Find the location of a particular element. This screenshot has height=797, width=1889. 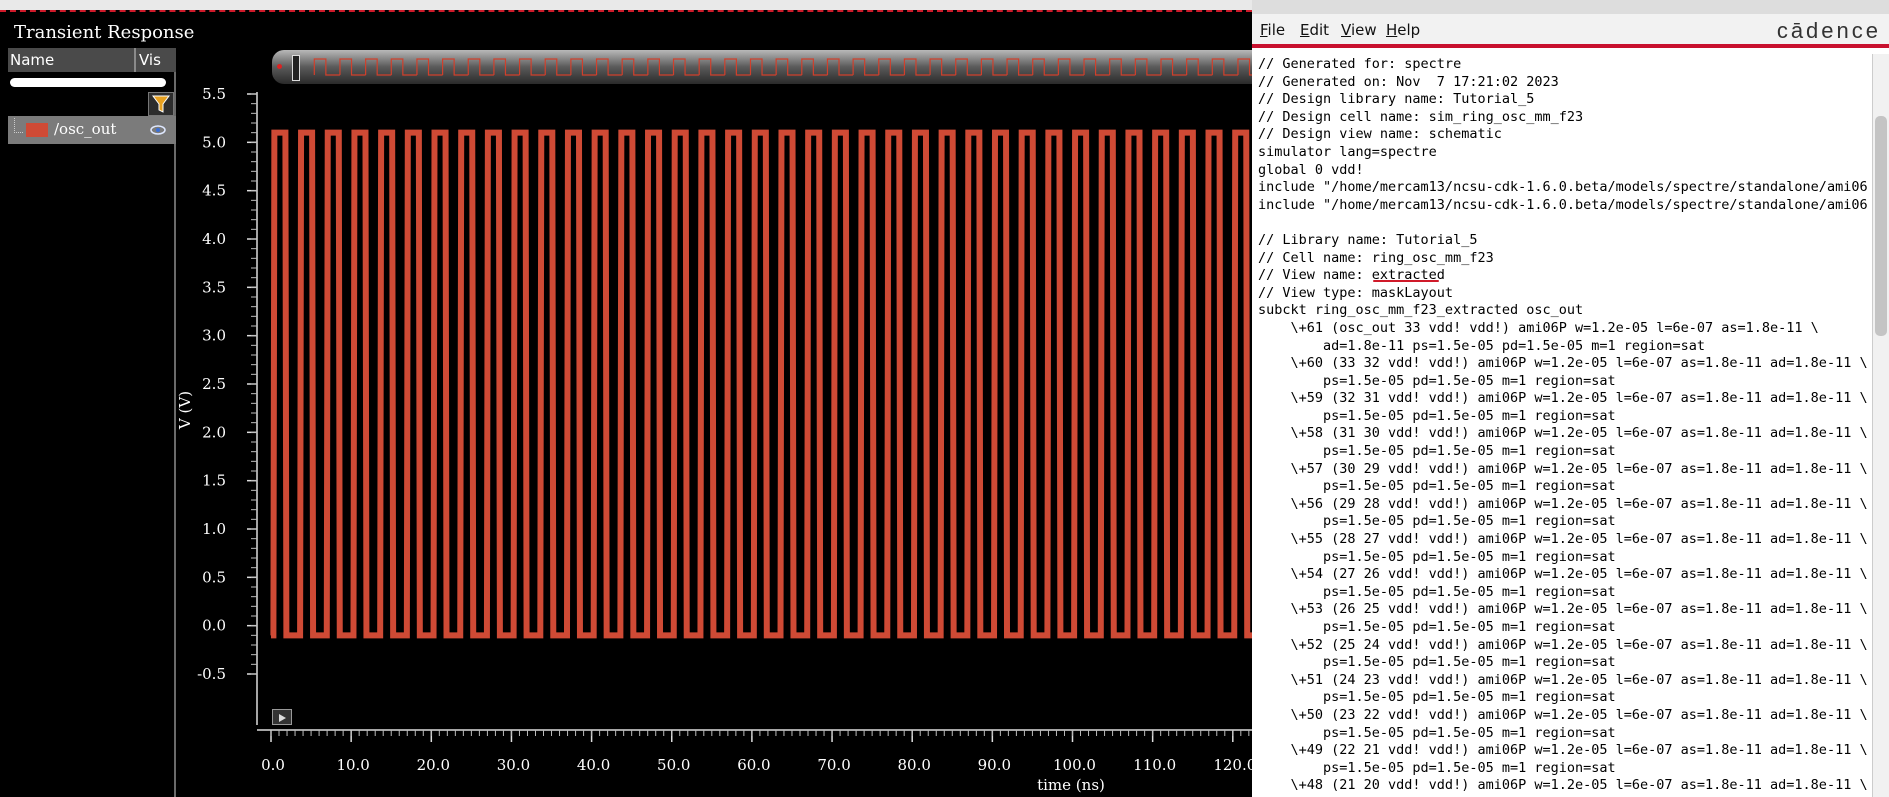

netlist-line: // Cell name: ring_osc_mm_f23 is located at coordinates (1376, 257).